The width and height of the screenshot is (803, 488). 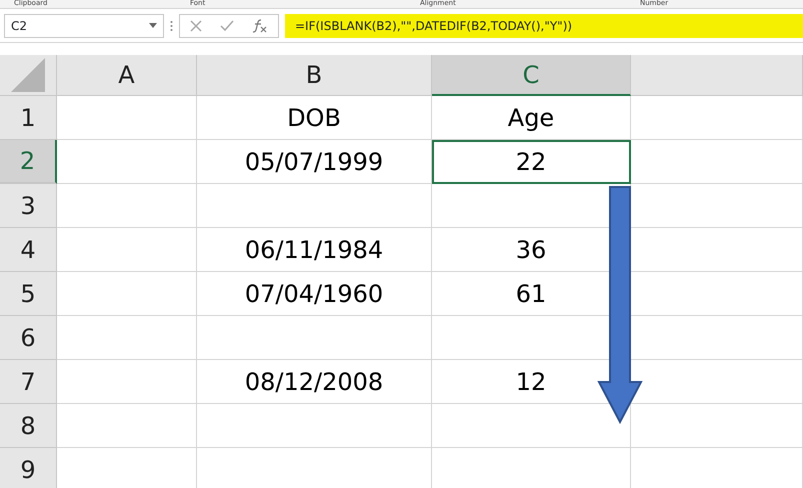 I want to click on column-header: C, so click(x=531, y=75).